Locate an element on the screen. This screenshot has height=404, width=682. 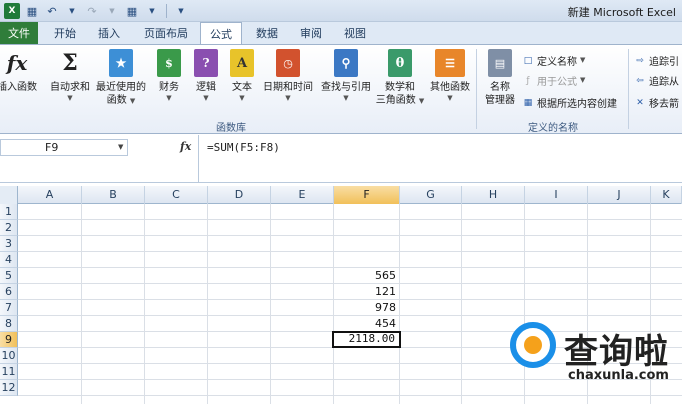
divider is located at coordinates (166, 11).